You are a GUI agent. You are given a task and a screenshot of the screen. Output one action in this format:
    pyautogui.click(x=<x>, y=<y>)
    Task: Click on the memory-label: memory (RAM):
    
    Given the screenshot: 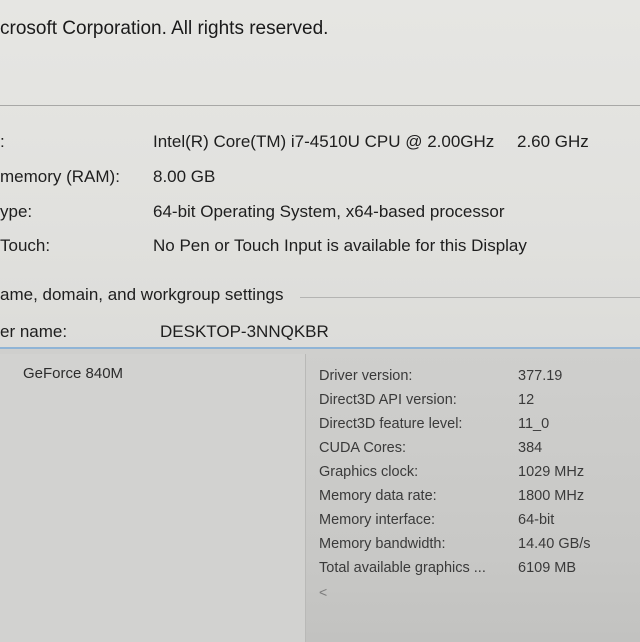 What is the action you would take?
    pyautogui.click(x=60, y=176)
    